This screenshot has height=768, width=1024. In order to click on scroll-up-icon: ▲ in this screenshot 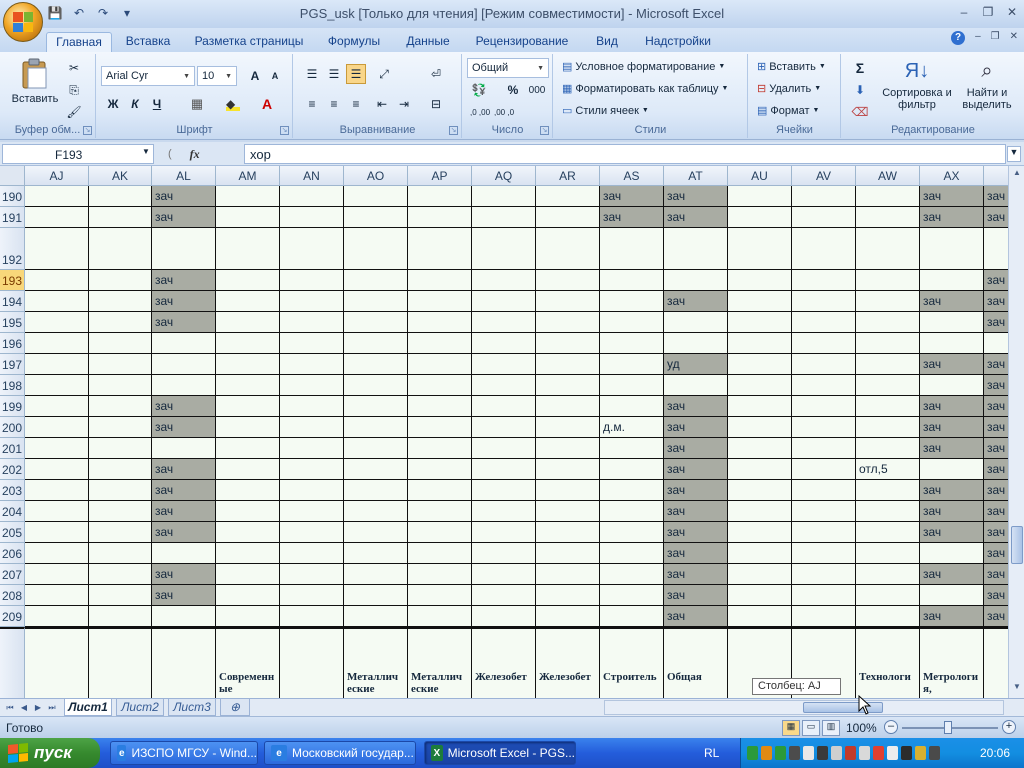, I will do `click(1017, 175)`.